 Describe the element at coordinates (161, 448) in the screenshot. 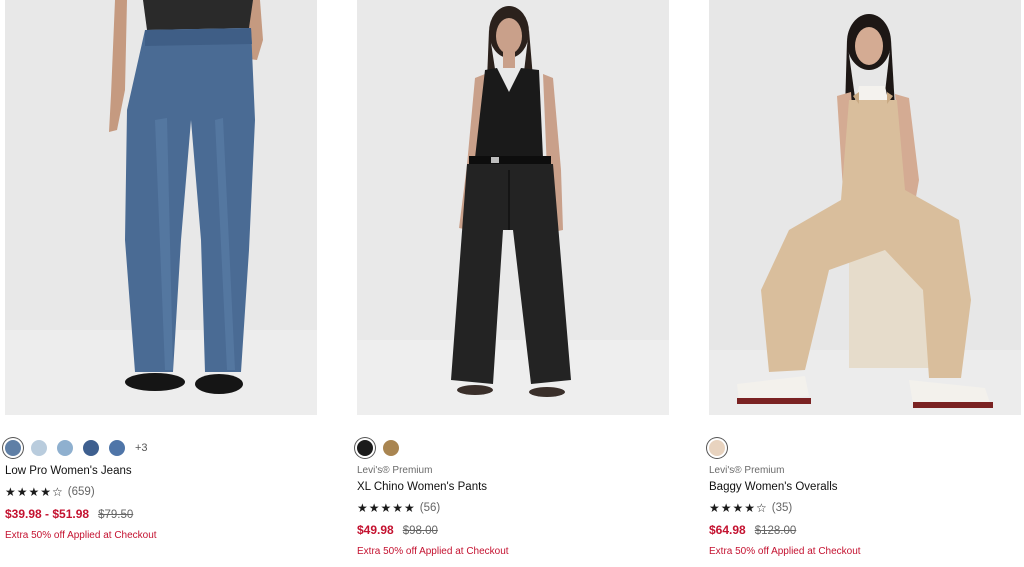

I see `color-swatches: +3` at that location.